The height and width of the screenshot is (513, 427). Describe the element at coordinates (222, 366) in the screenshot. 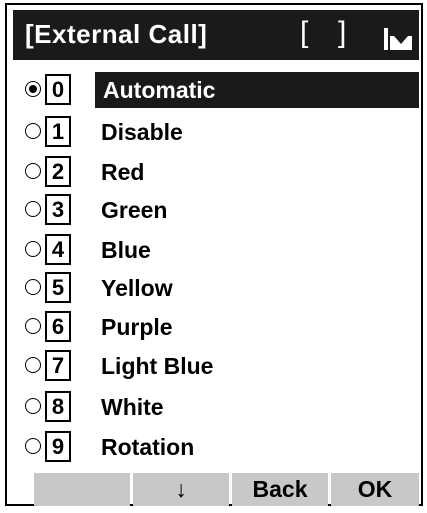

I see `option-item-7: 7 Light Blue` at that location.